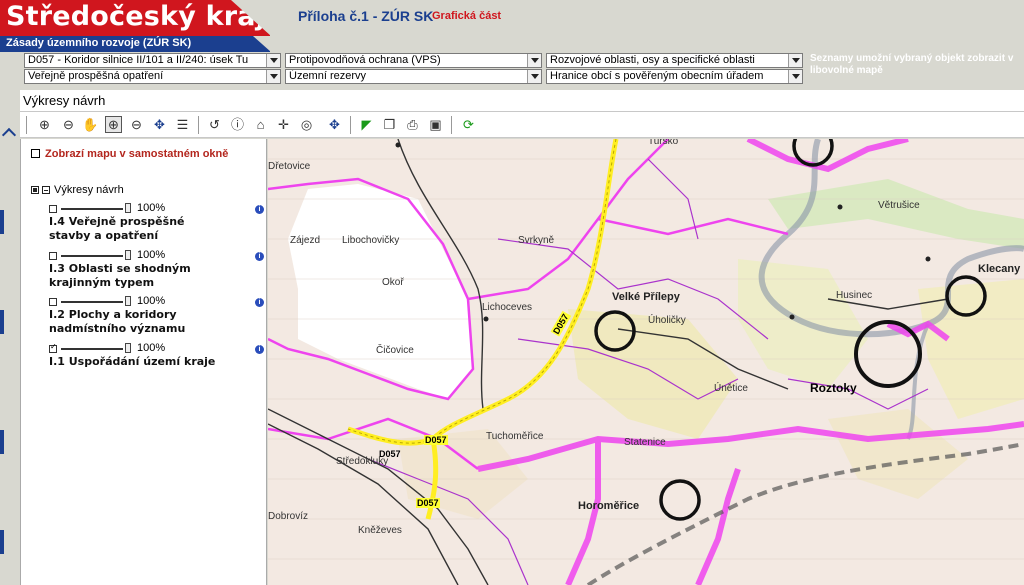 This screenshot has width=1024, height=585. I want to click on map-place-label: Čičovice, so click(395, 350).